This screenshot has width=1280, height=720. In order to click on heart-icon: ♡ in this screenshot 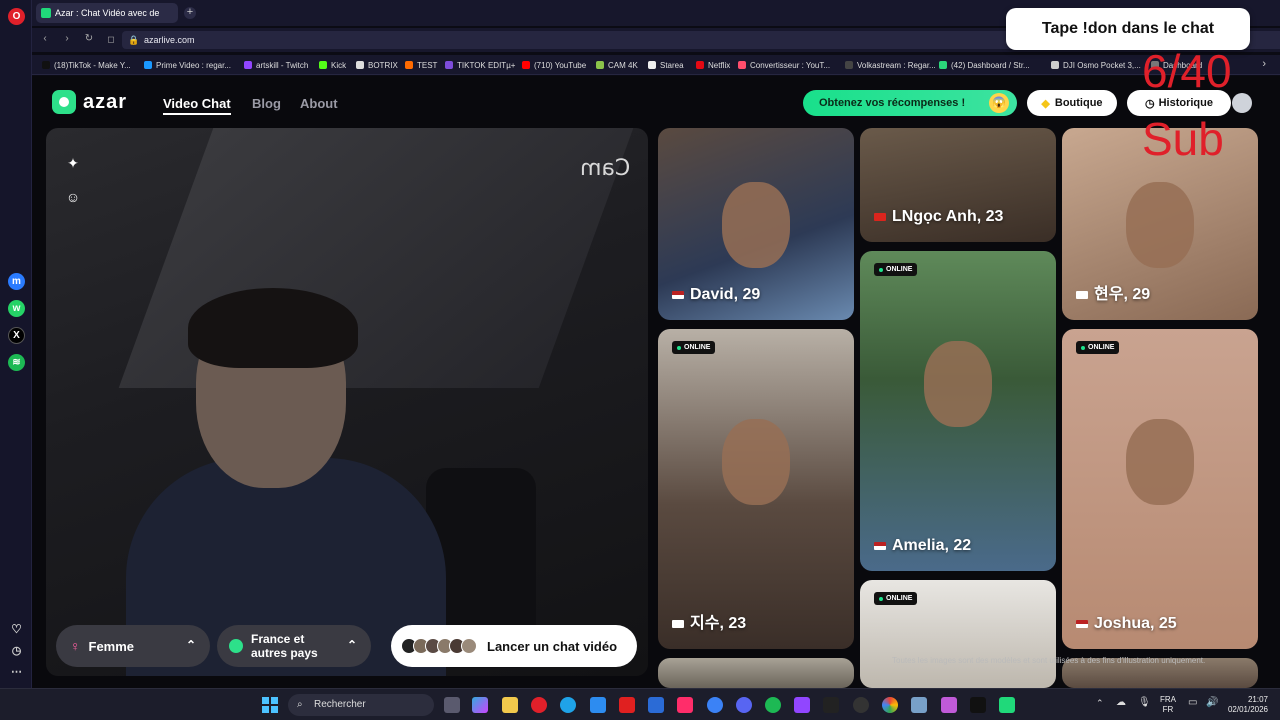, I will do `click(16, 628)`.